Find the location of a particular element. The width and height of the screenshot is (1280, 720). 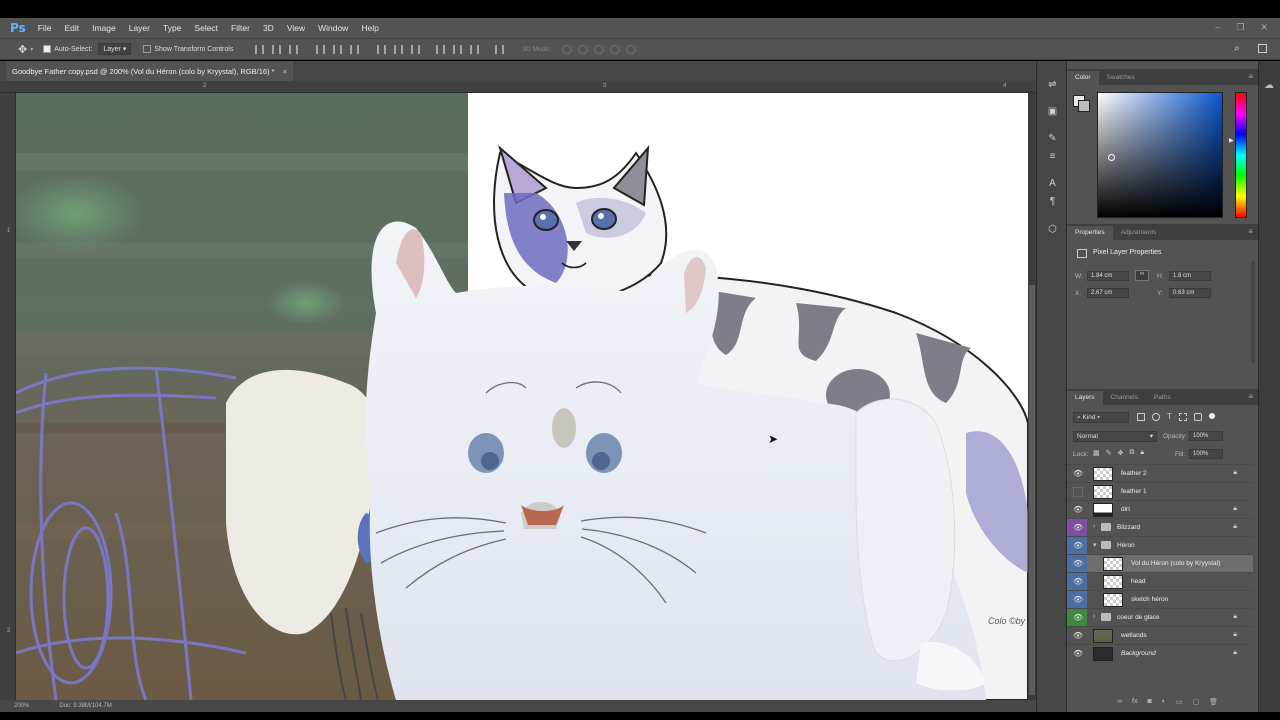

lock-artboard-icon: ⧉ is located at coordinates (1131, 453).